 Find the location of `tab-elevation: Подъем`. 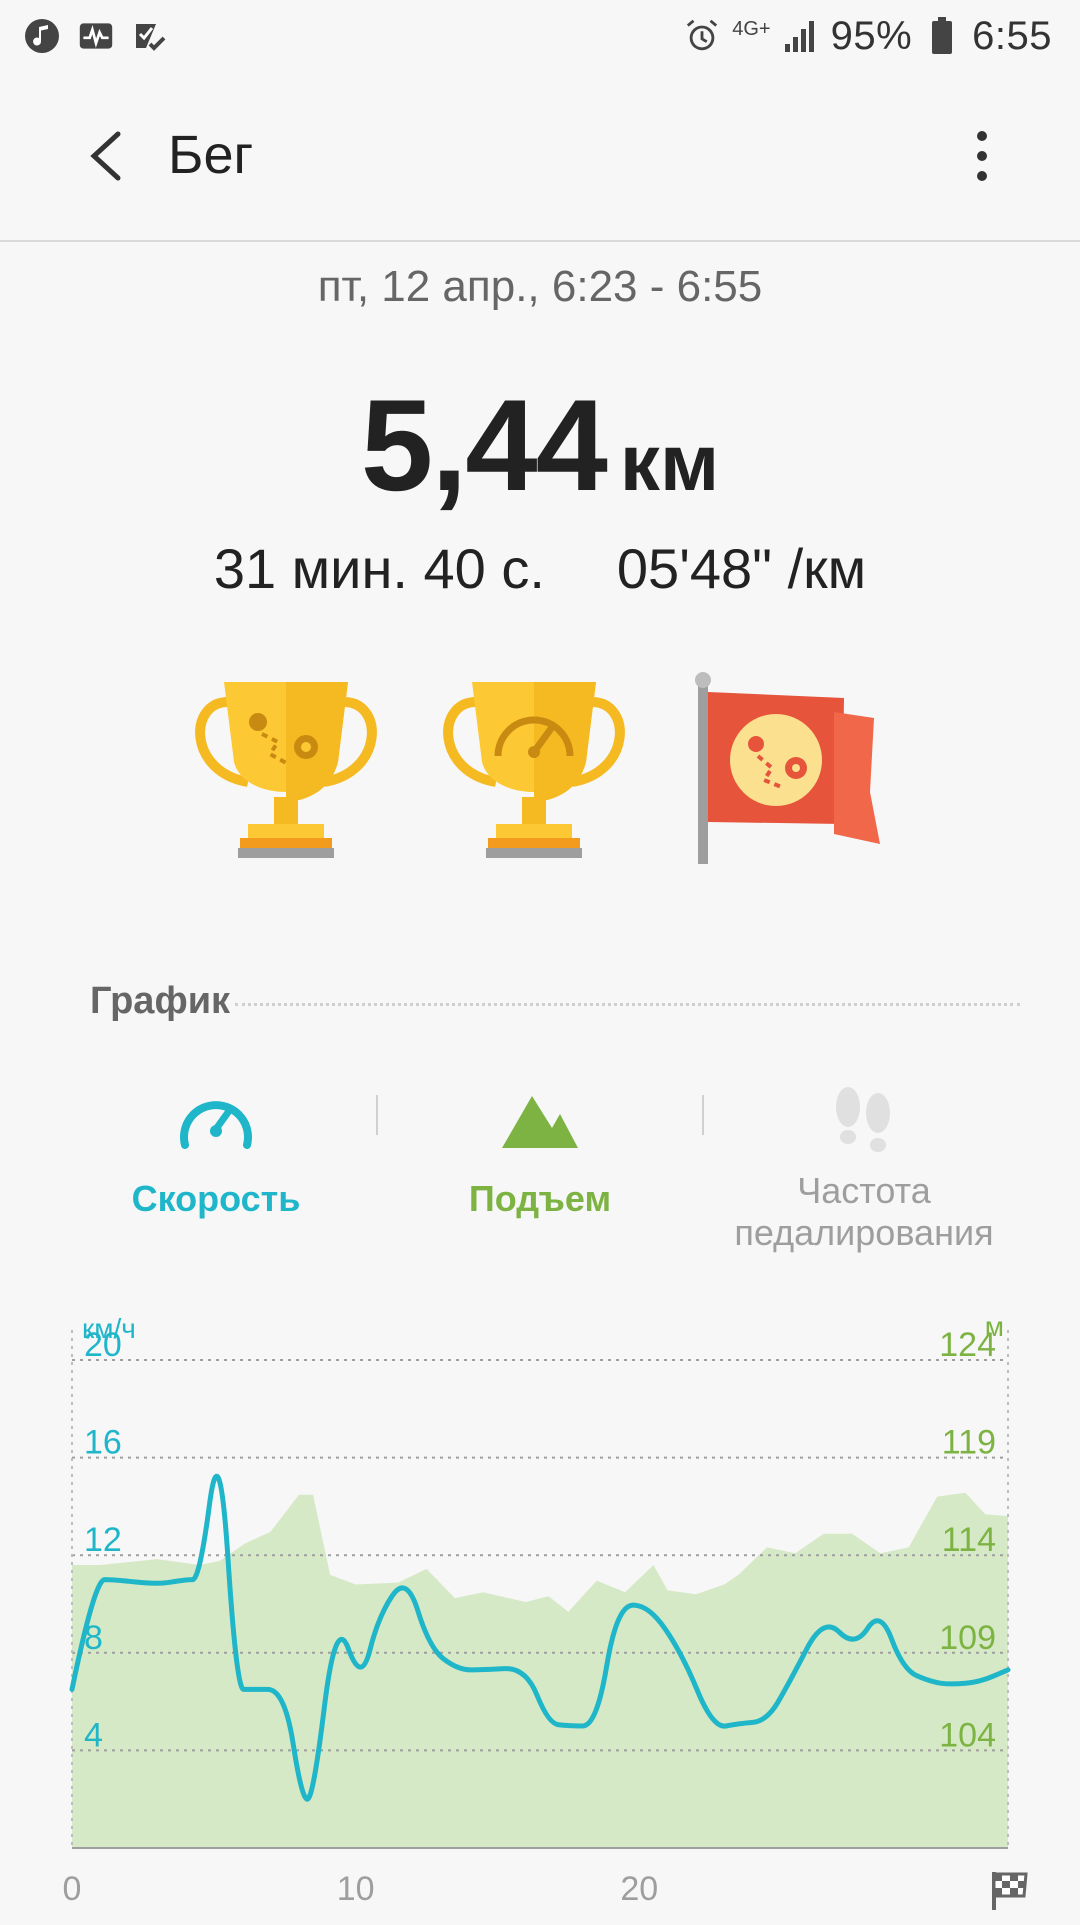

tab-elevation: Подъем is located at coordinates (540, 1150).